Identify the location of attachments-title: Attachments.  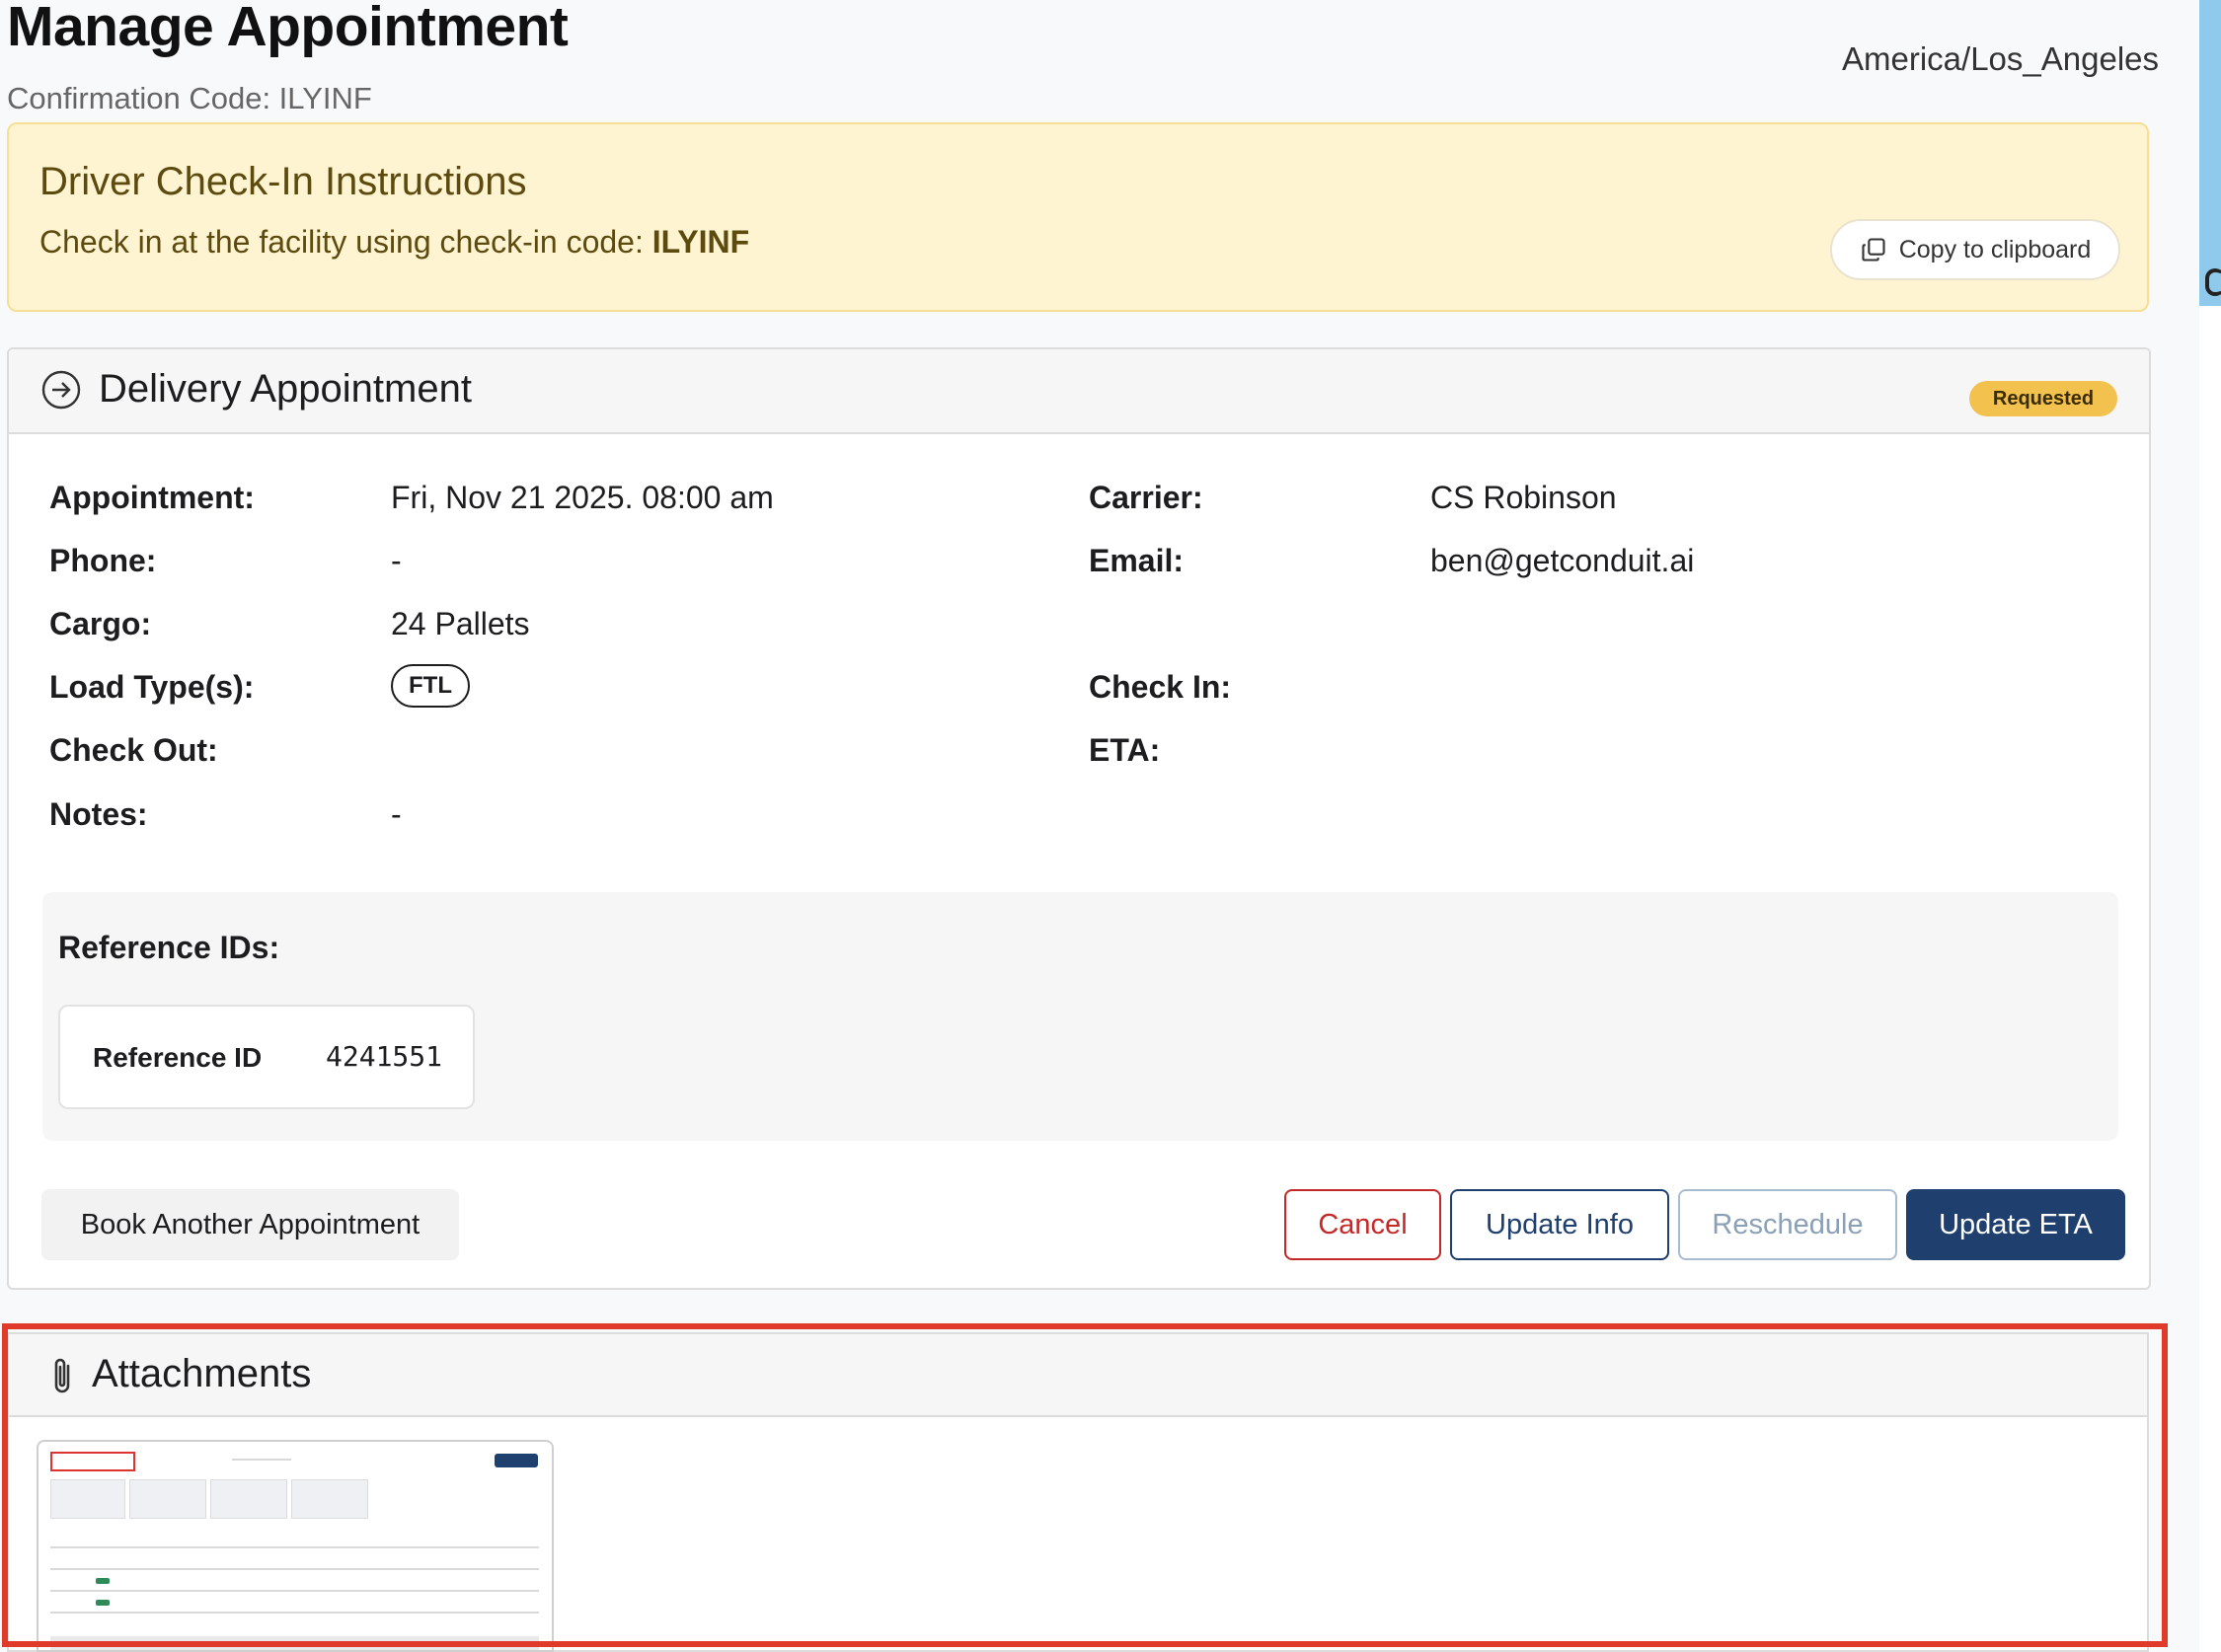
(202, 1373).